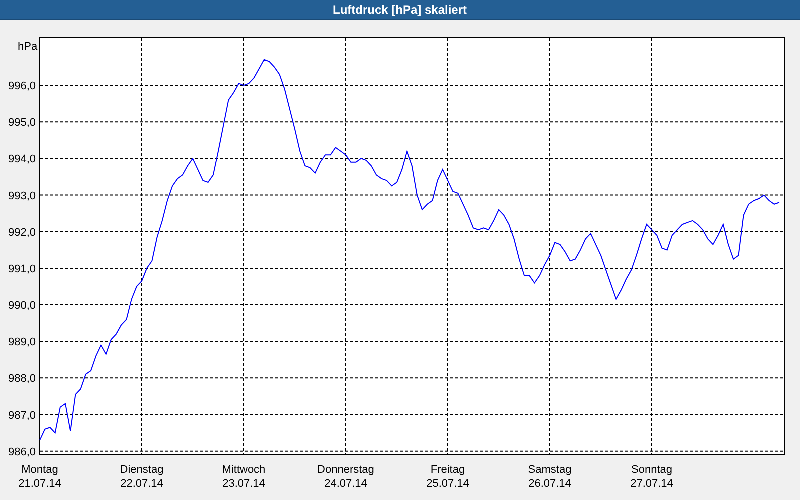 This screenshot has height=500, width=800. I want to click on y-tick-label: 991,0, so click(22, 269).